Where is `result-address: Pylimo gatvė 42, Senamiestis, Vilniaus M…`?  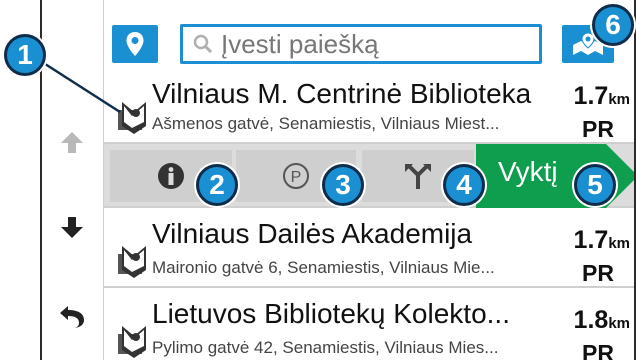 result-address: Pylimo gatvė 42, Senamiestis, Vilniaus M… is located at coordinates (325, 347).